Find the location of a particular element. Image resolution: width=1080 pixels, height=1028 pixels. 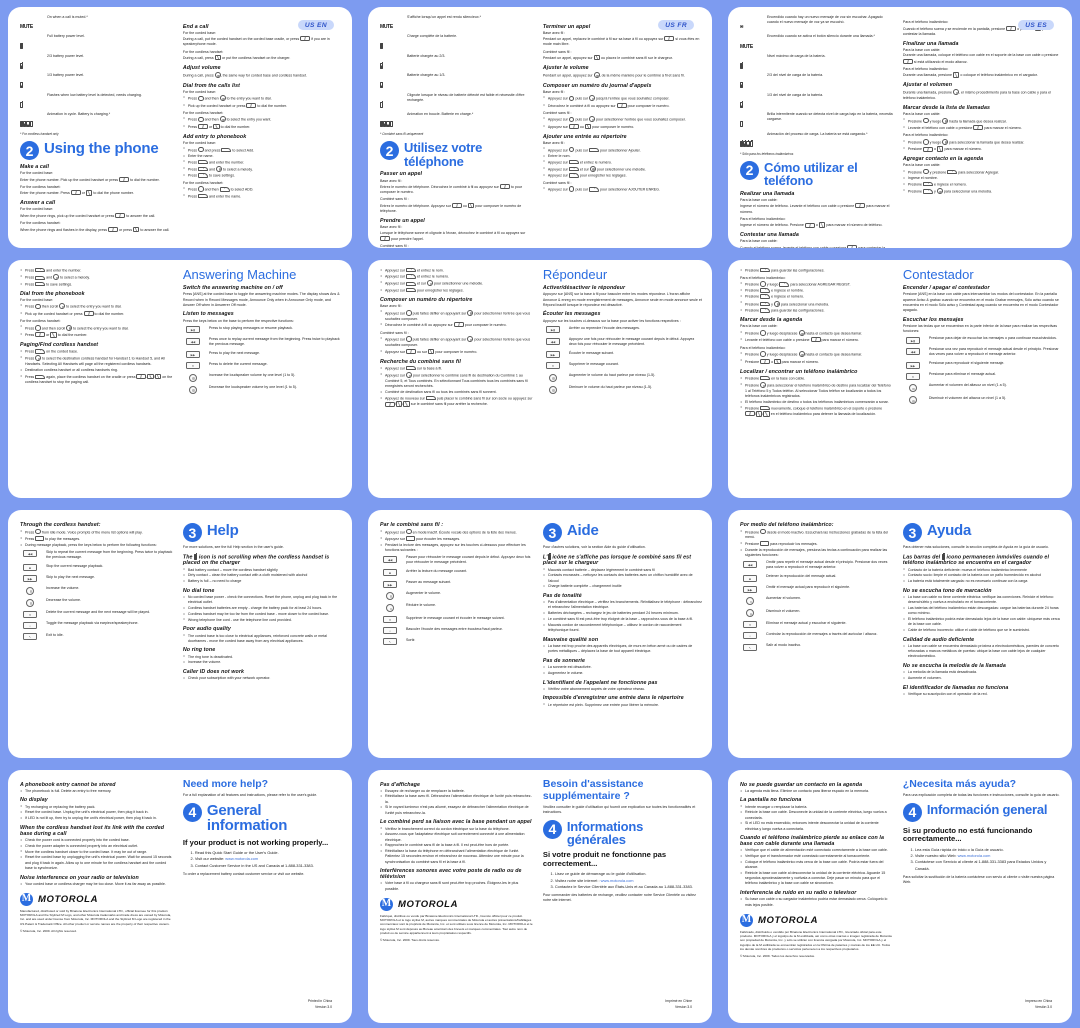

battery-one-third-icon is located at coordinates (382, 85).